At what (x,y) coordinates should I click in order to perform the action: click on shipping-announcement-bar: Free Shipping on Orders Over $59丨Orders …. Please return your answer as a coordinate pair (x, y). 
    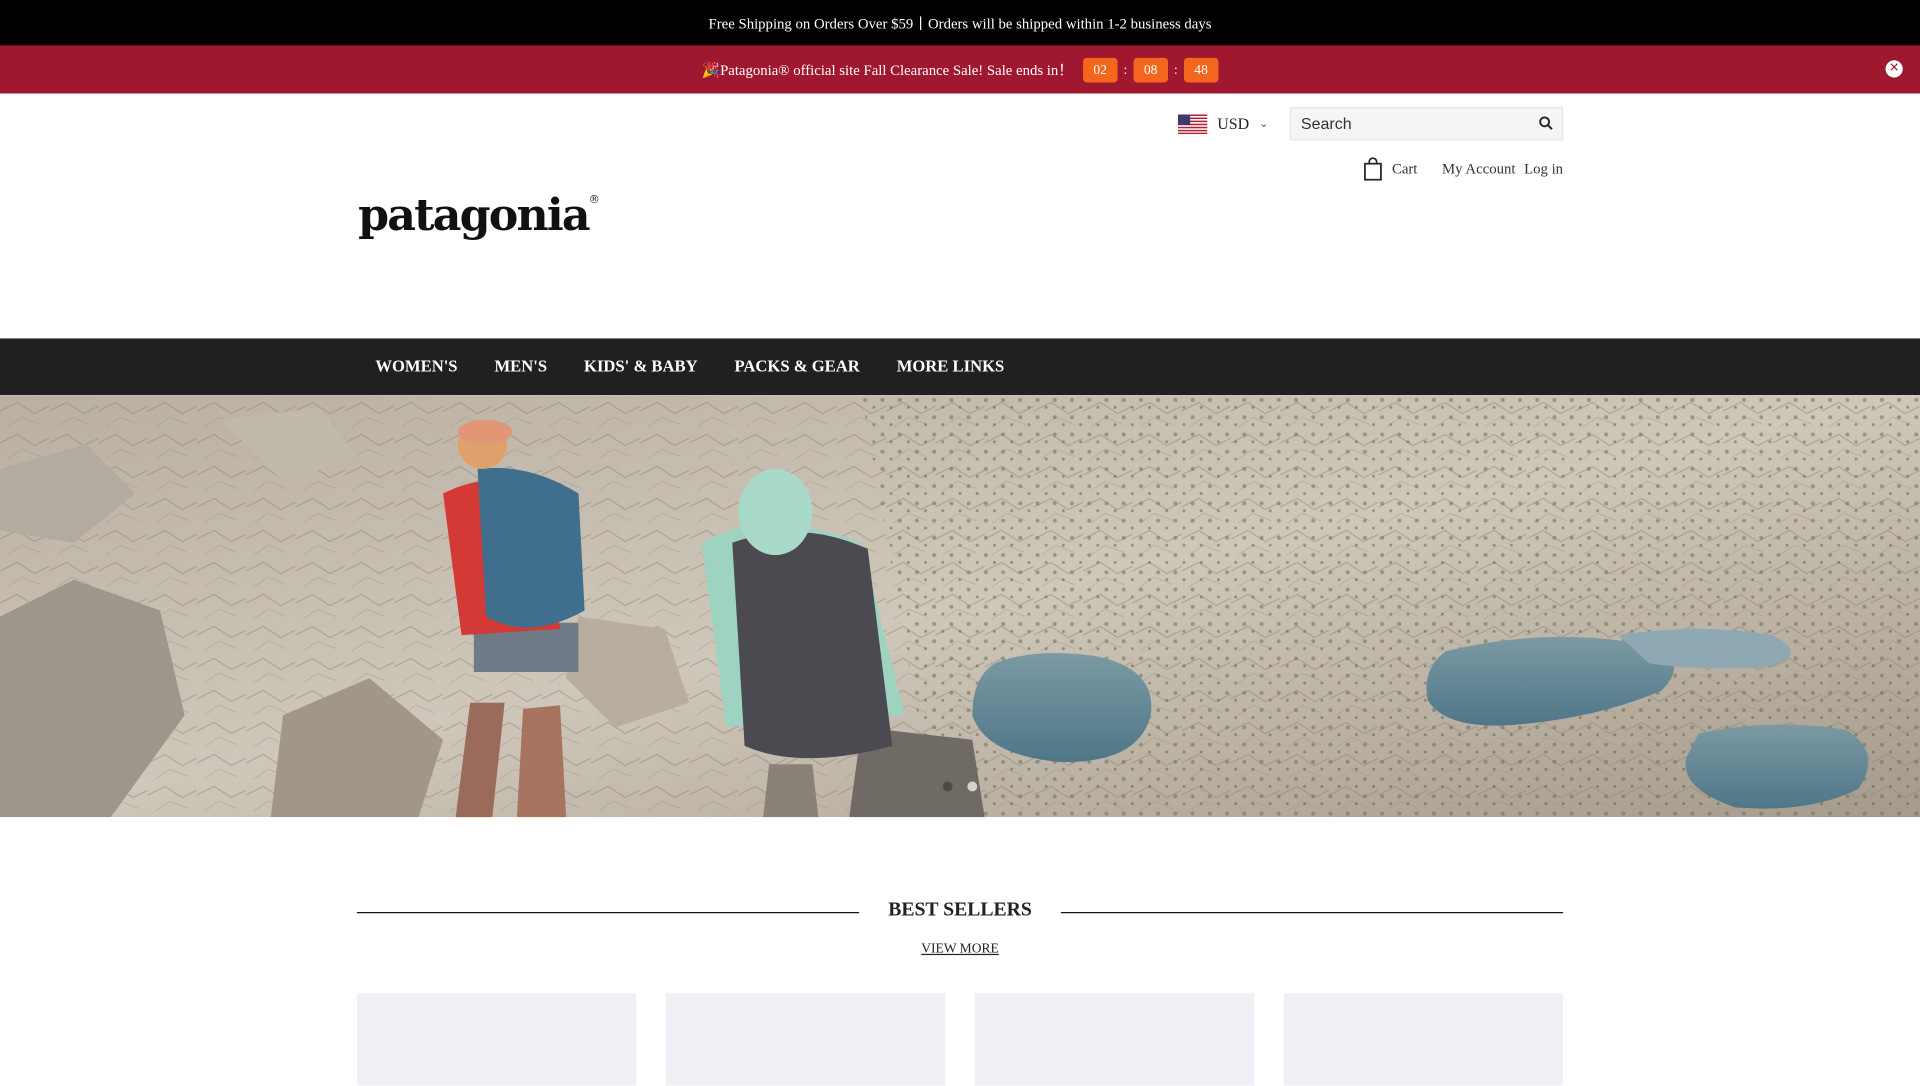
    Looking at the image, I should click on (960, 23).